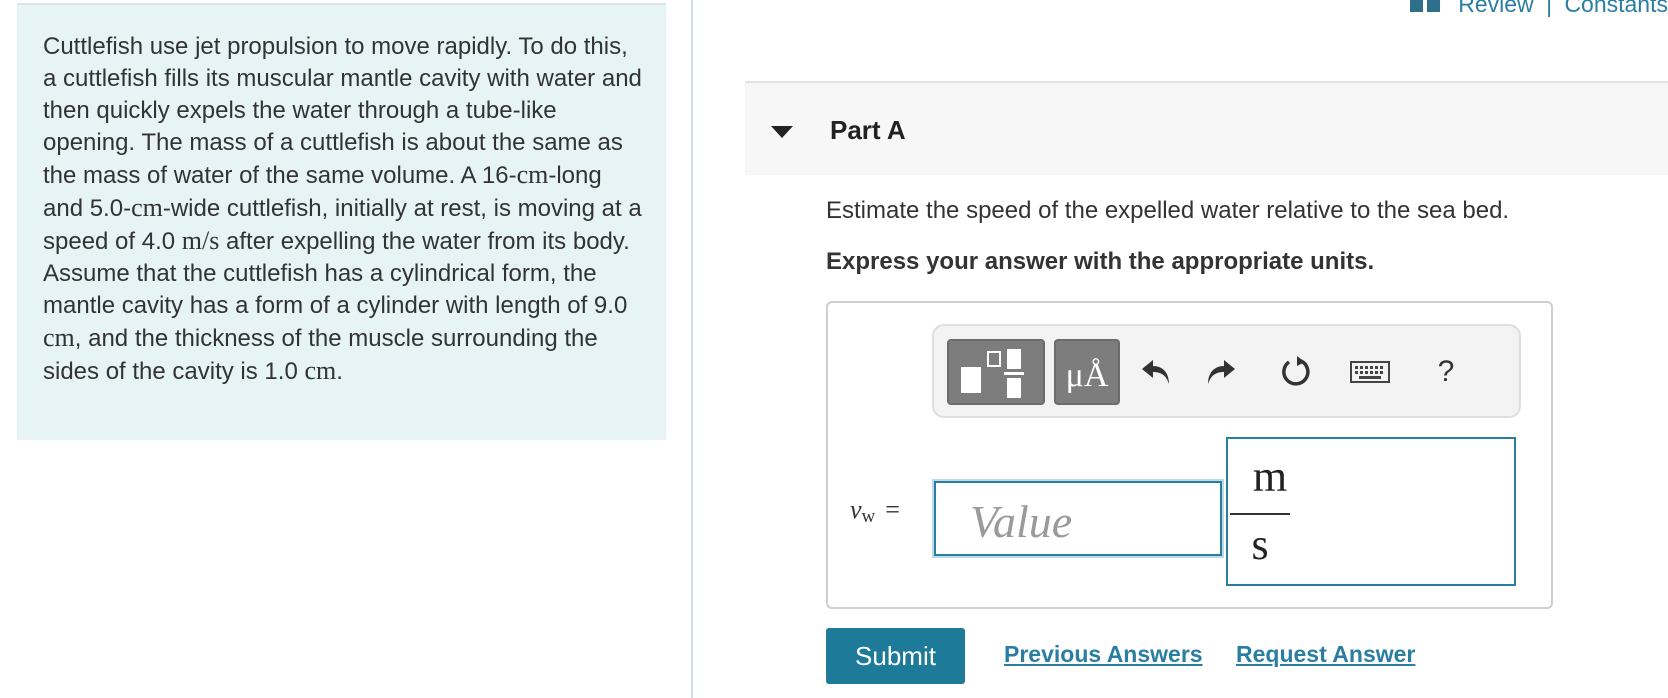 Image resolution: width=1668 pixels, height=698 pixels. What do you see at coordinates (1325, 654) in the screenshot?
I see `request-answer-link: Request Answer` at bounding box center [1325, 654].